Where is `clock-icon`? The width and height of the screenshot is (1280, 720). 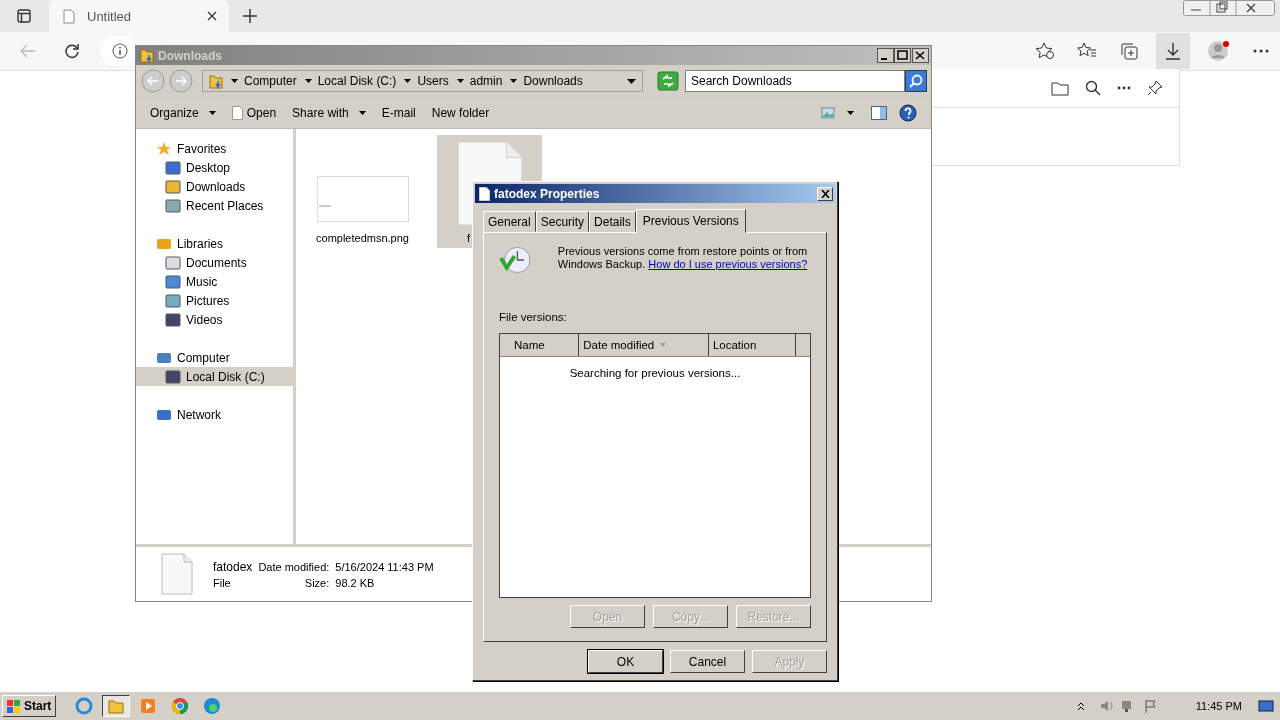 clock-icon is located at coordinates (515, 260).